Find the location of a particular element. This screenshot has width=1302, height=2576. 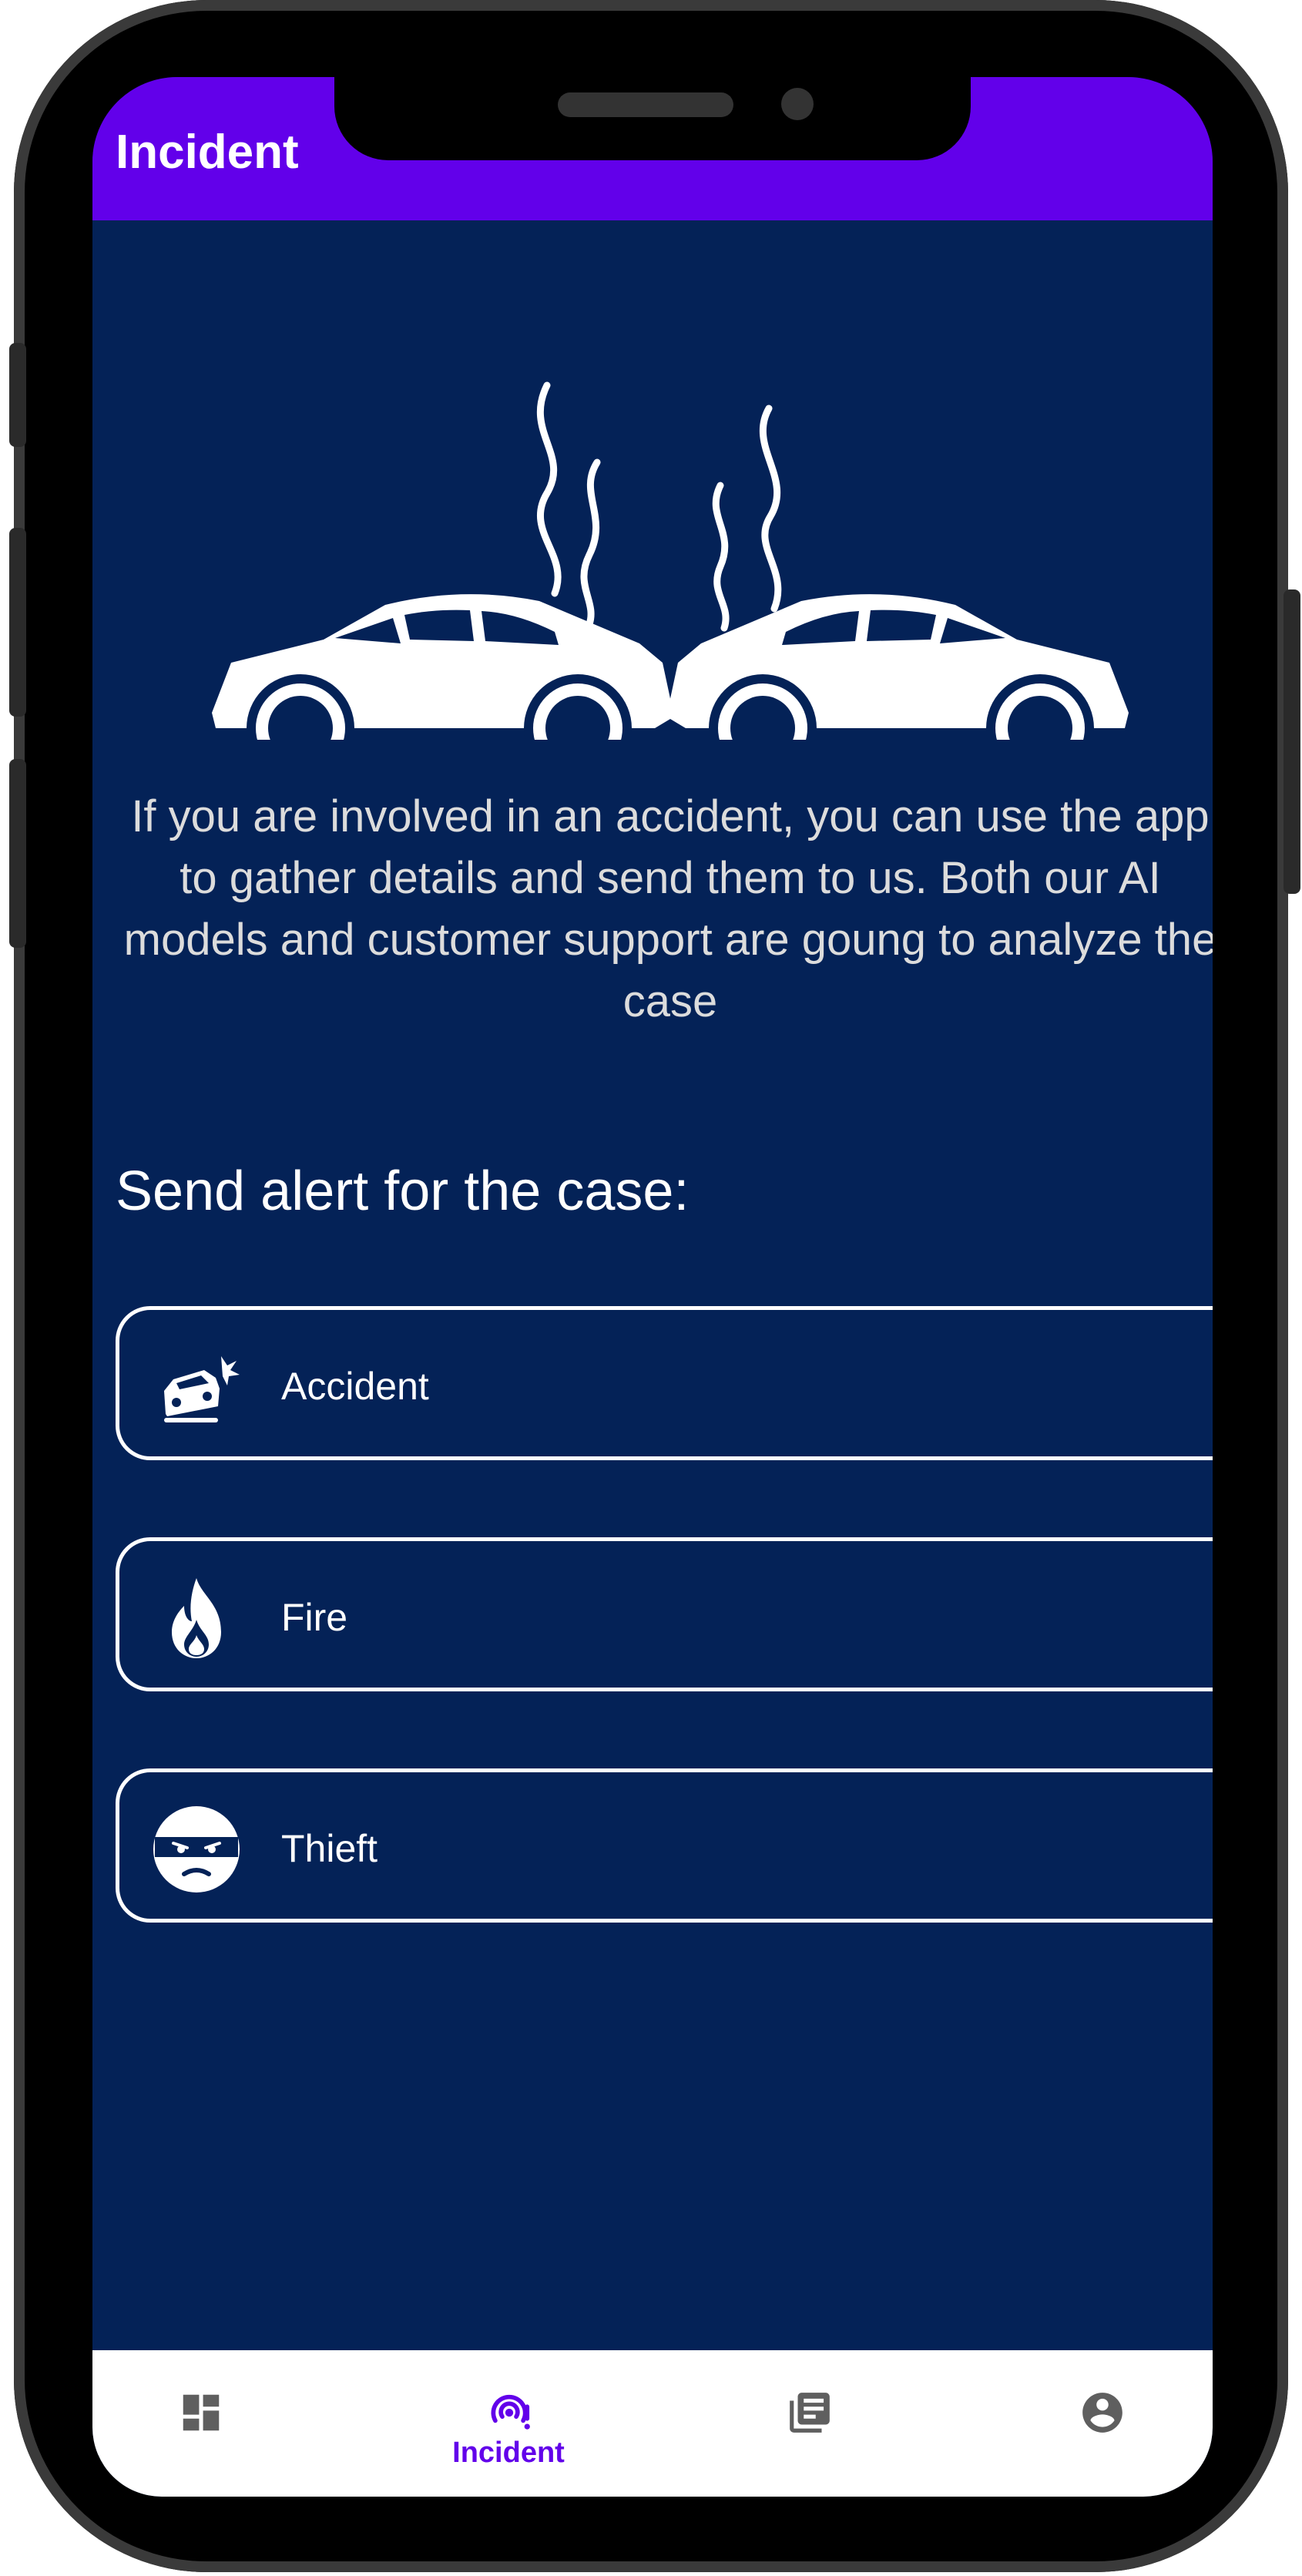

power-button is located at coordinates (1292, 741).